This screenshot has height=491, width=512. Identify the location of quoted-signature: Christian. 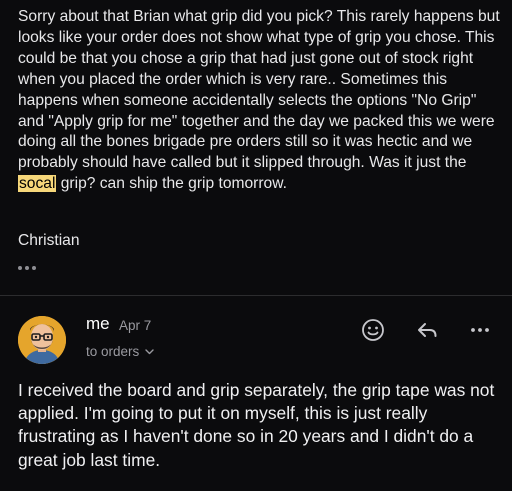
(49, 240).